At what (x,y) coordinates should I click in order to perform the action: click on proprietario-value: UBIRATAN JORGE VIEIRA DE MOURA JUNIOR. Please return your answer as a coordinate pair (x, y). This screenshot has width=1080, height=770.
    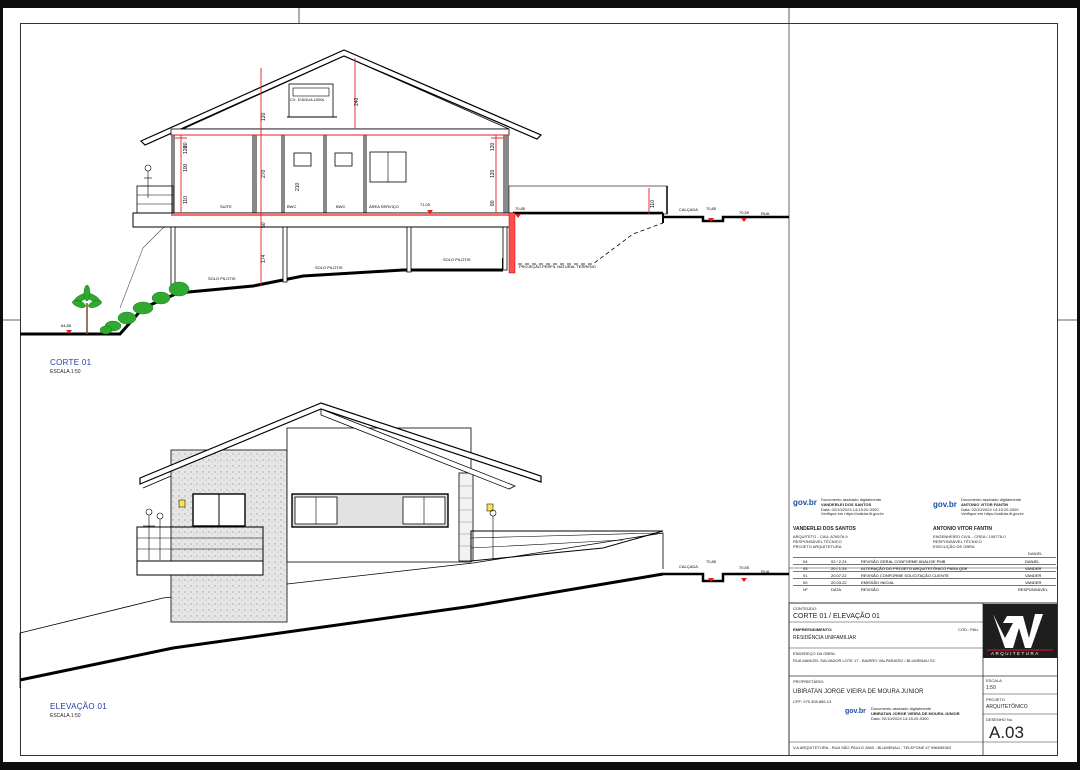
    Looking at the image, I should click on (858, 692).